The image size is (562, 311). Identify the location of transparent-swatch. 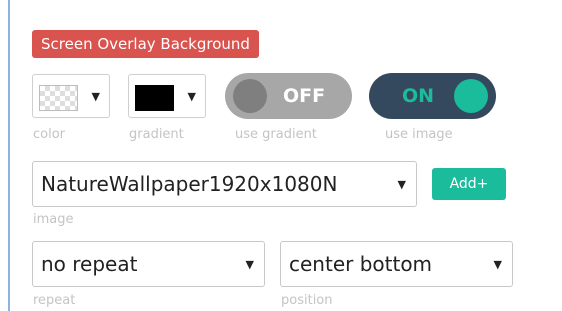
(58, 98).